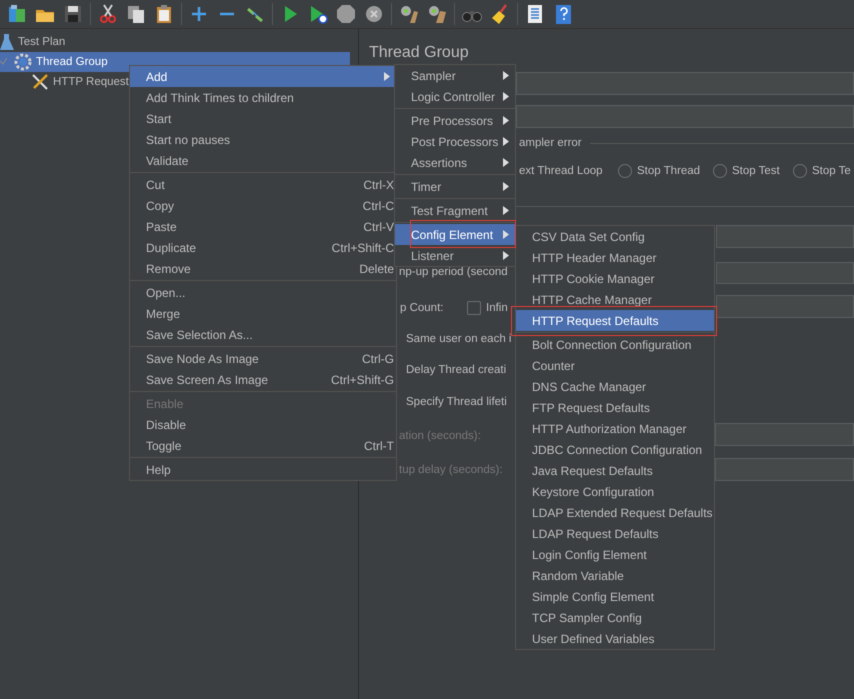 The image size is (854, 699). What do you see at coordinates (419, 53) in the screenshot?
I see `panel-title: Thread Group` at bounding box center [419, 53].